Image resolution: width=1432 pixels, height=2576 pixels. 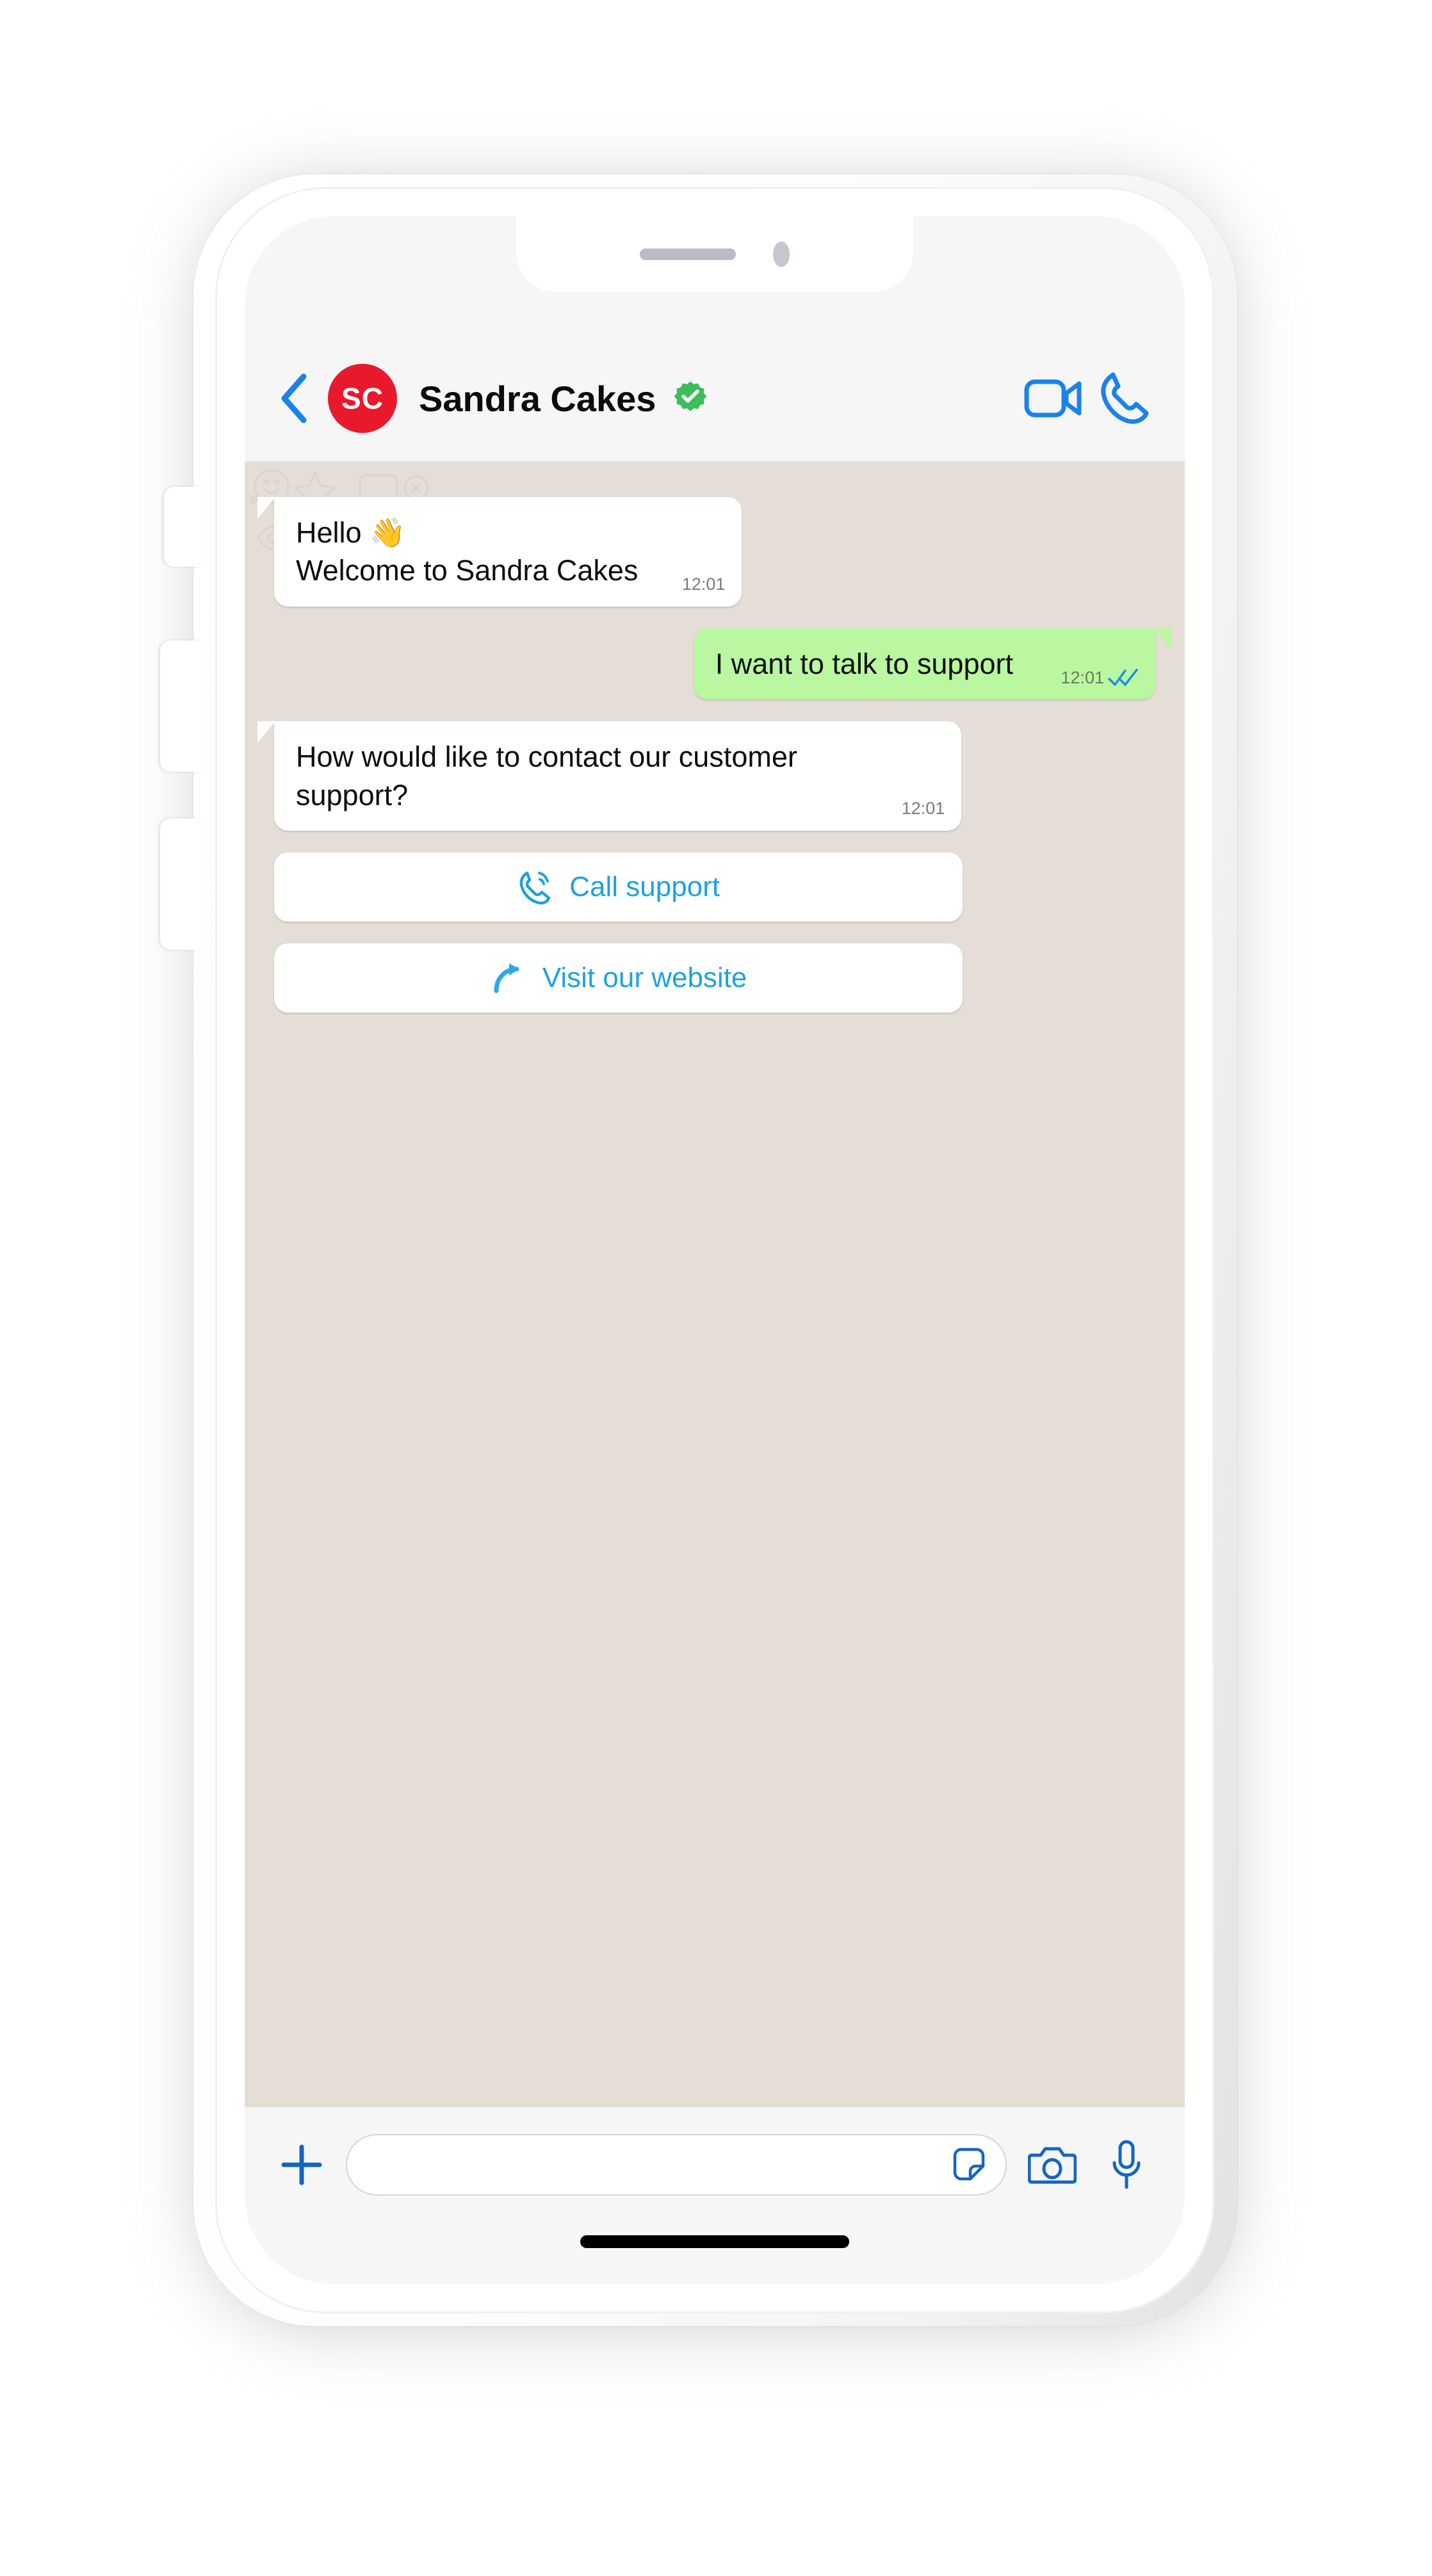 I want to click on phone-call-icon, so click(x=535, y=888).